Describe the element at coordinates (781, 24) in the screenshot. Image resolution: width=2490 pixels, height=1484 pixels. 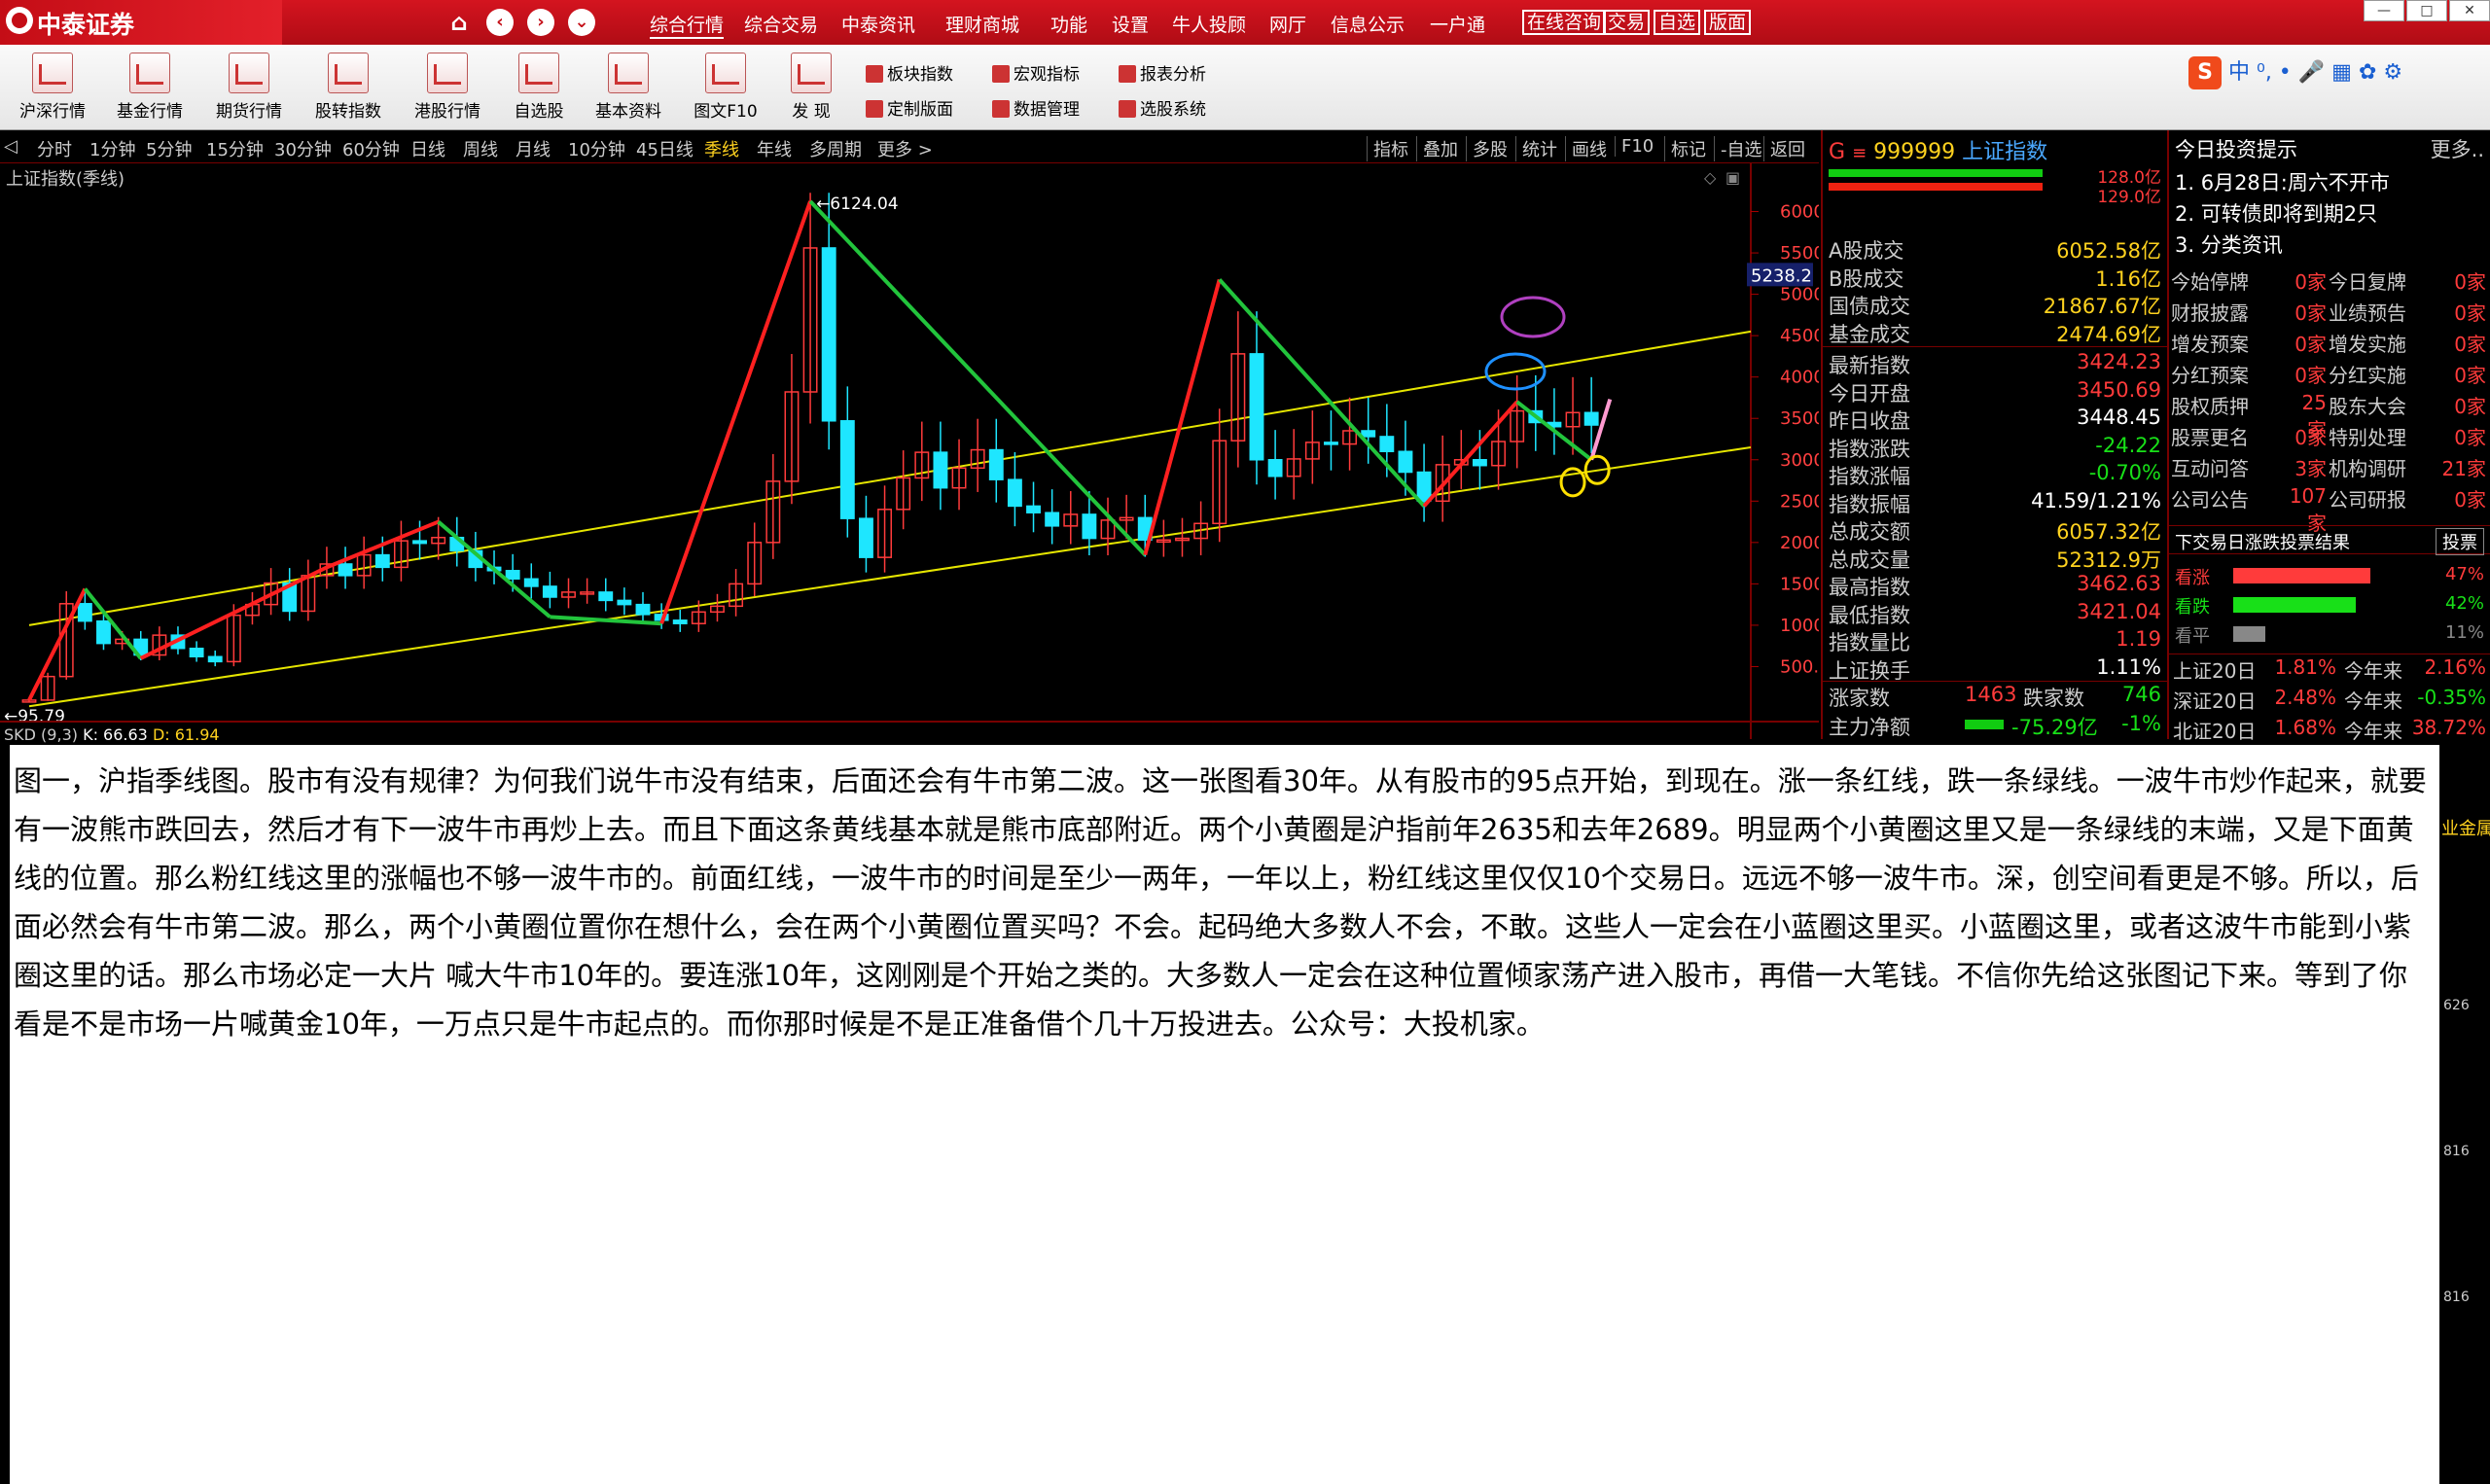
I see `menu-trade: 综合交易` at that location.